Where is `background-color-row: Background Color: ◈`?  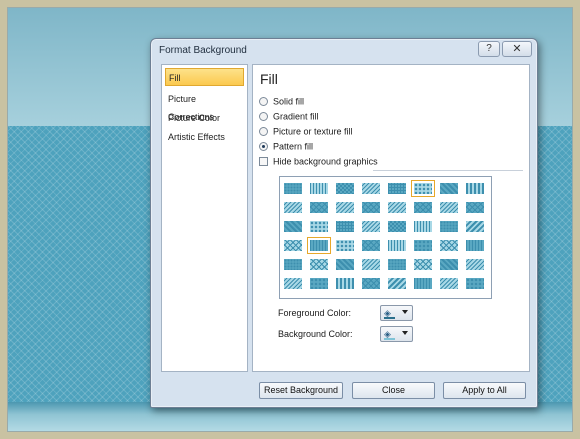
background-color-row: Background Color: ◈ is located at coordinates (345, 334).